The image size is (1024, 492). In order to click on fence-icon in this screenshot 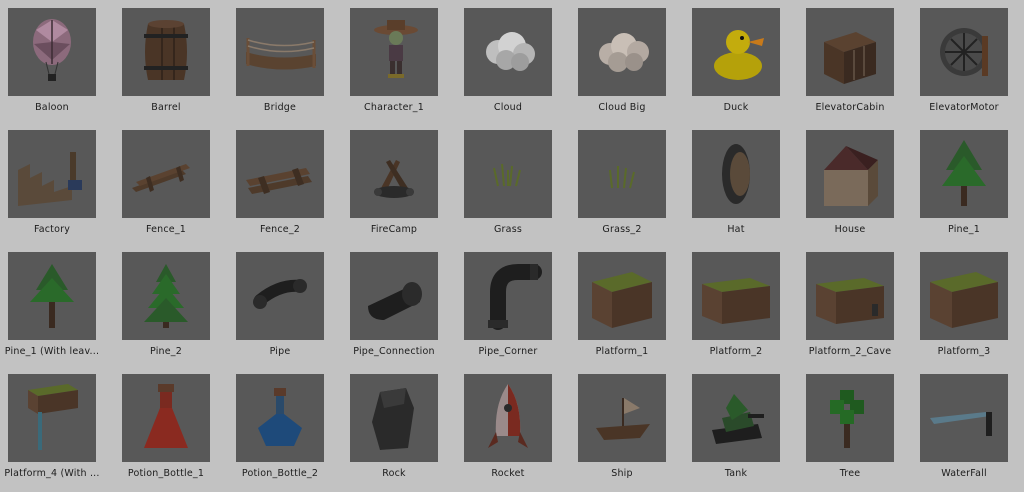, I will do `click(166, 174)`.